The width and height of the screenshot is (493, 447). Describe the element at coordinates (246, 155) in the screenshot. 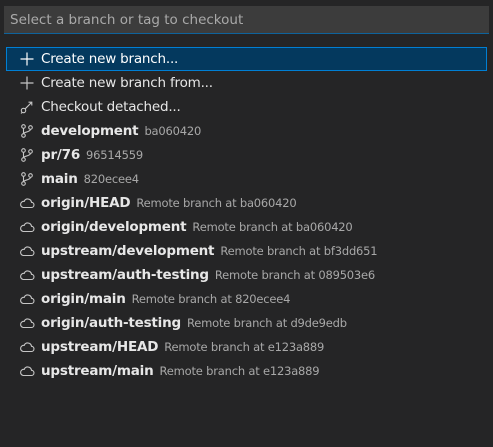

I see `branch-list-item: pr/76 96514559` at that location.